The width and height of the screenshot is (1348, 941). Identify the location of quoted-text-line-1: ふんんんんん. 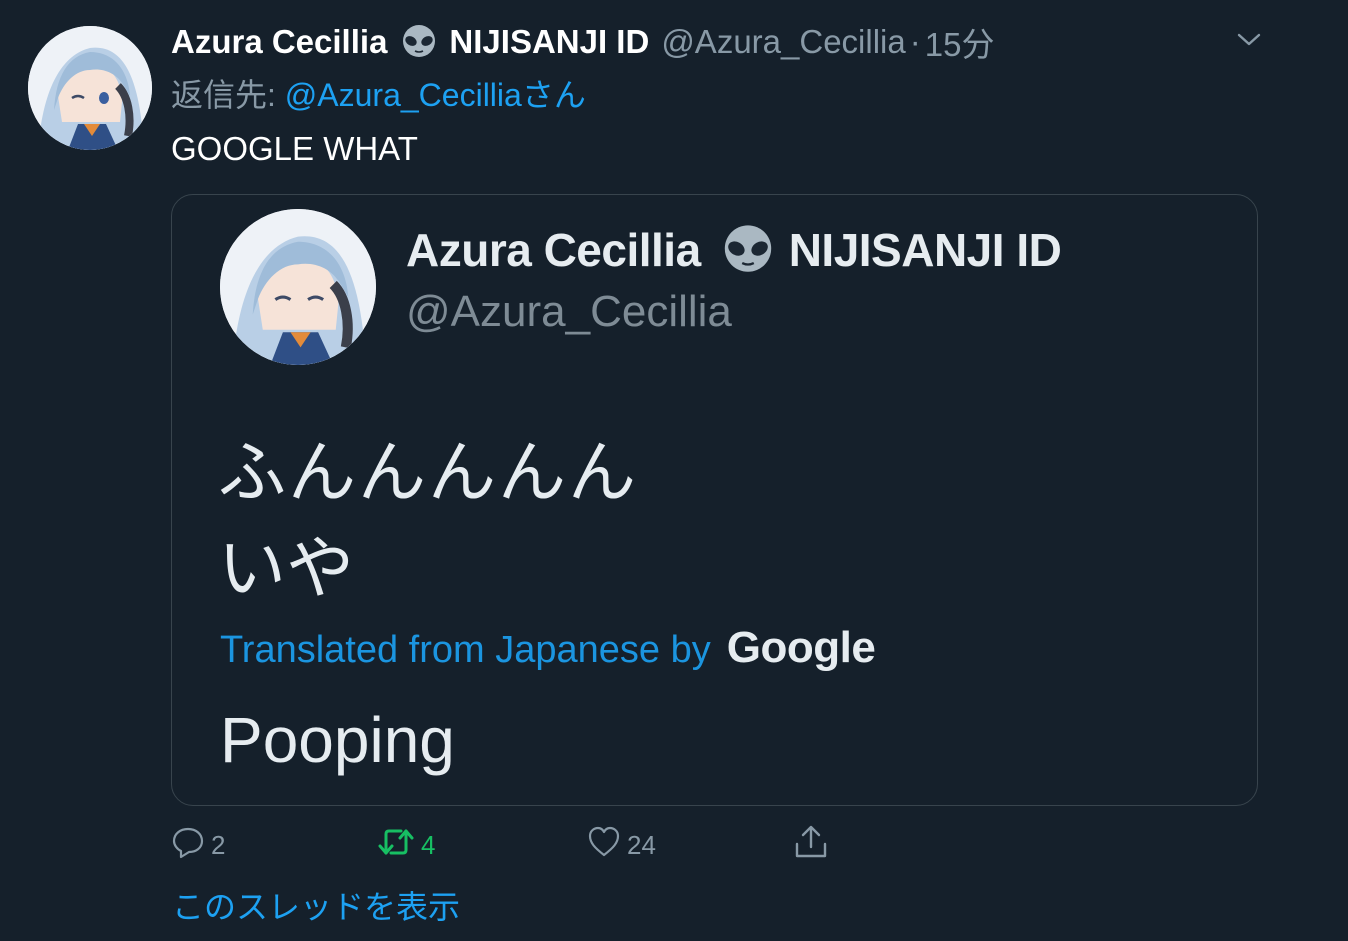
(428, 473).